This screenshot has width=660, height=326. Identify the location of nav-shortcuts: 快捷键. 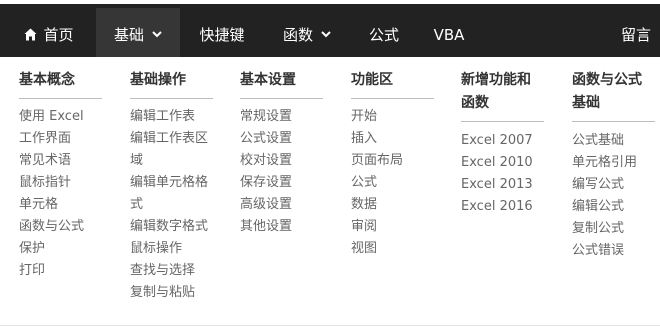
(222, 34).